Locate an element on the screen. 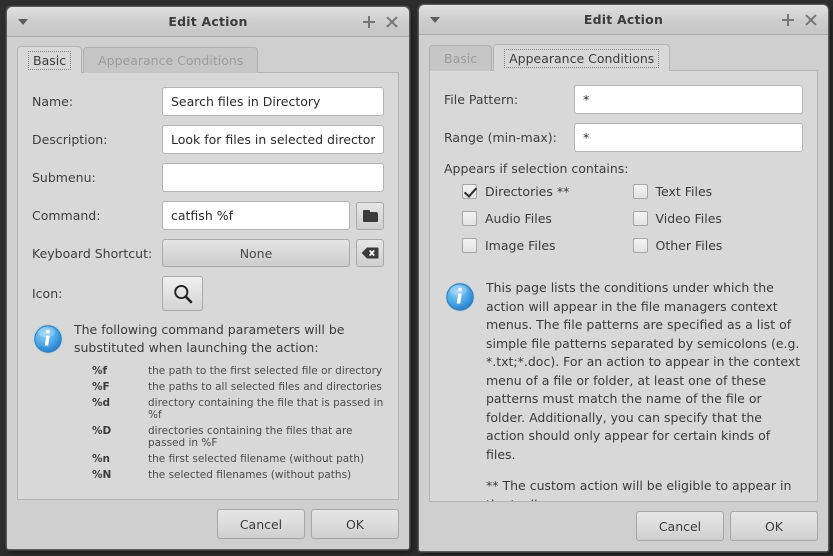  checkbox-label: Audio Files is located at coordinates (518, 218).